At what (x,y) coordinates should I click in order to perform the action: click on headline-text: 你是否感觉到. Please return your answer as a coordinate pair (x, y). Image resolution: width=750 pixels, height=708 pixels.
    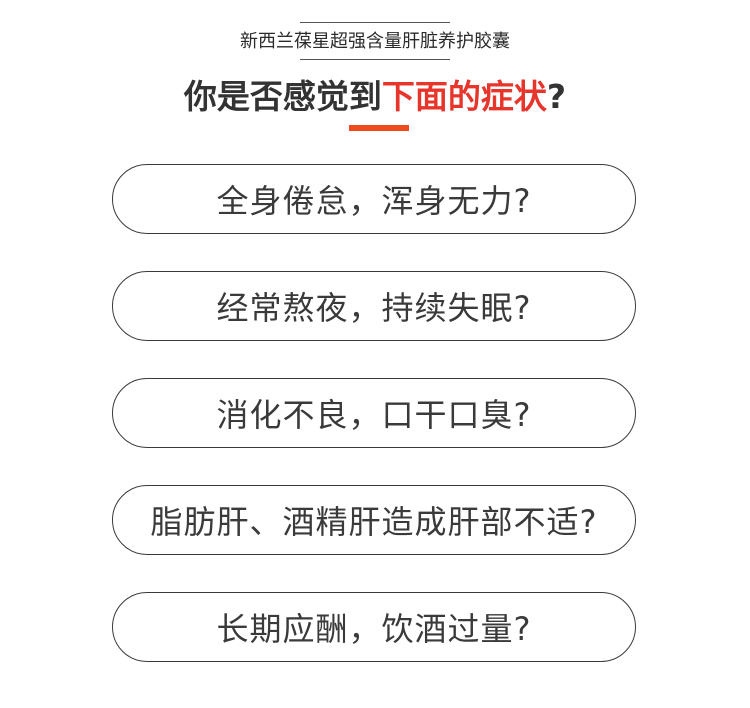
    Looking at the image, I should click on (282, 96).